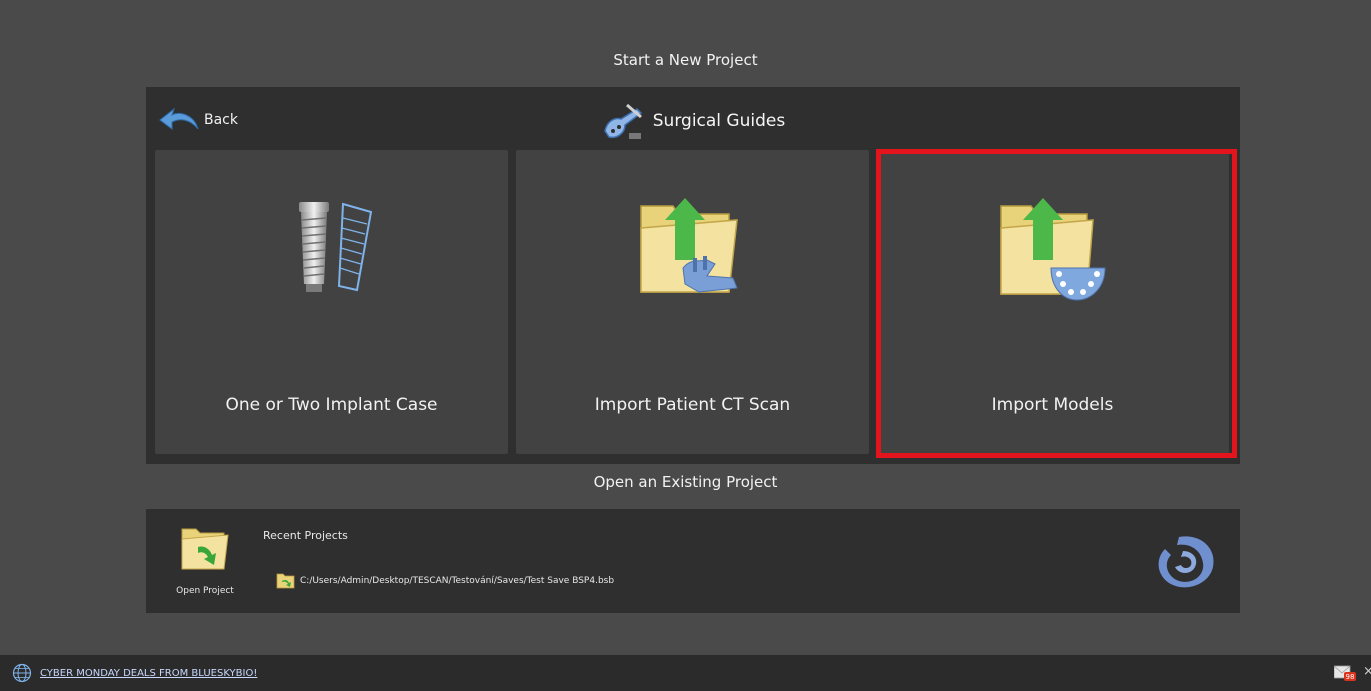 The width and height of the screenshot is (1371, 691). What do you see at coordinates (1052, 302) in the screenshot?
I see `tile-import-models: Import Models` at bounding box center [1052, 302].